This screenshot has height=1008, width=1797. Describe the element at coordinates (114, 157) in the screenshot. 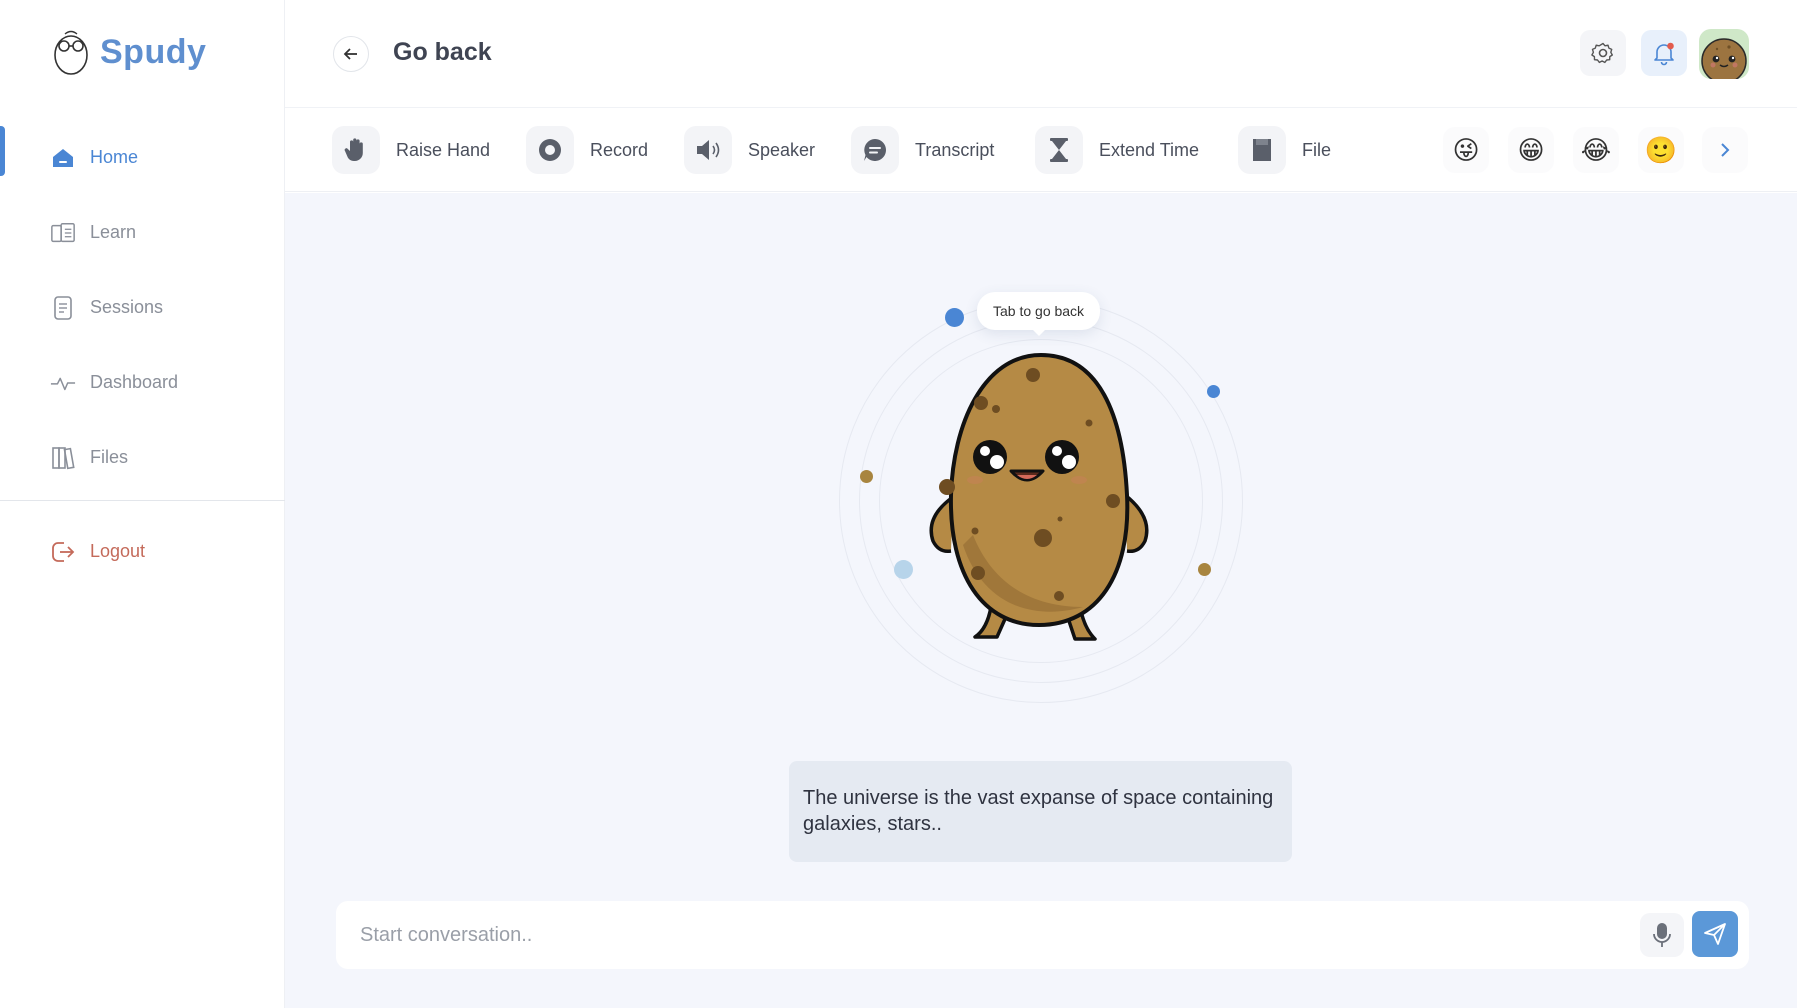

I see `sidebar-item-label: Home` at that location.